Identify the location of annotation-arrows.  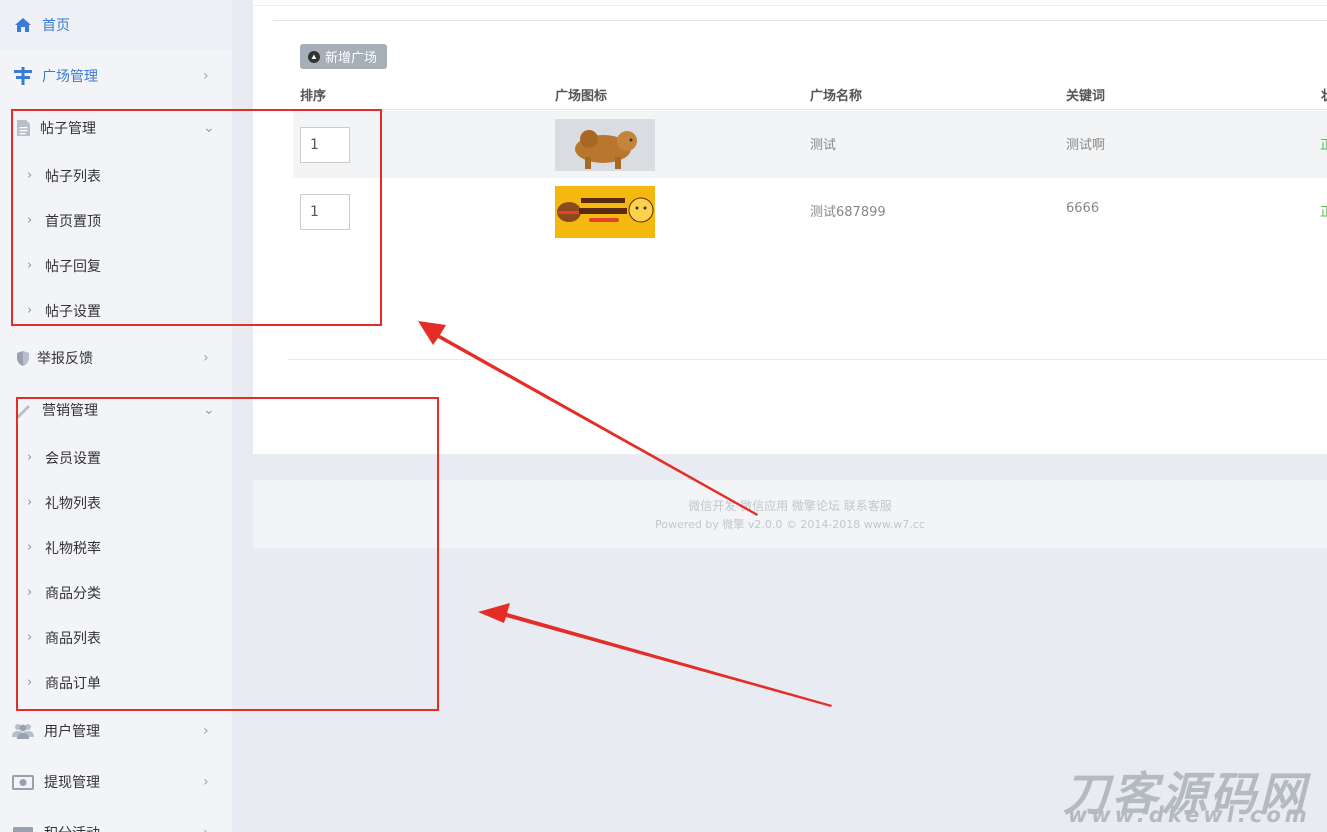
(625, 514).